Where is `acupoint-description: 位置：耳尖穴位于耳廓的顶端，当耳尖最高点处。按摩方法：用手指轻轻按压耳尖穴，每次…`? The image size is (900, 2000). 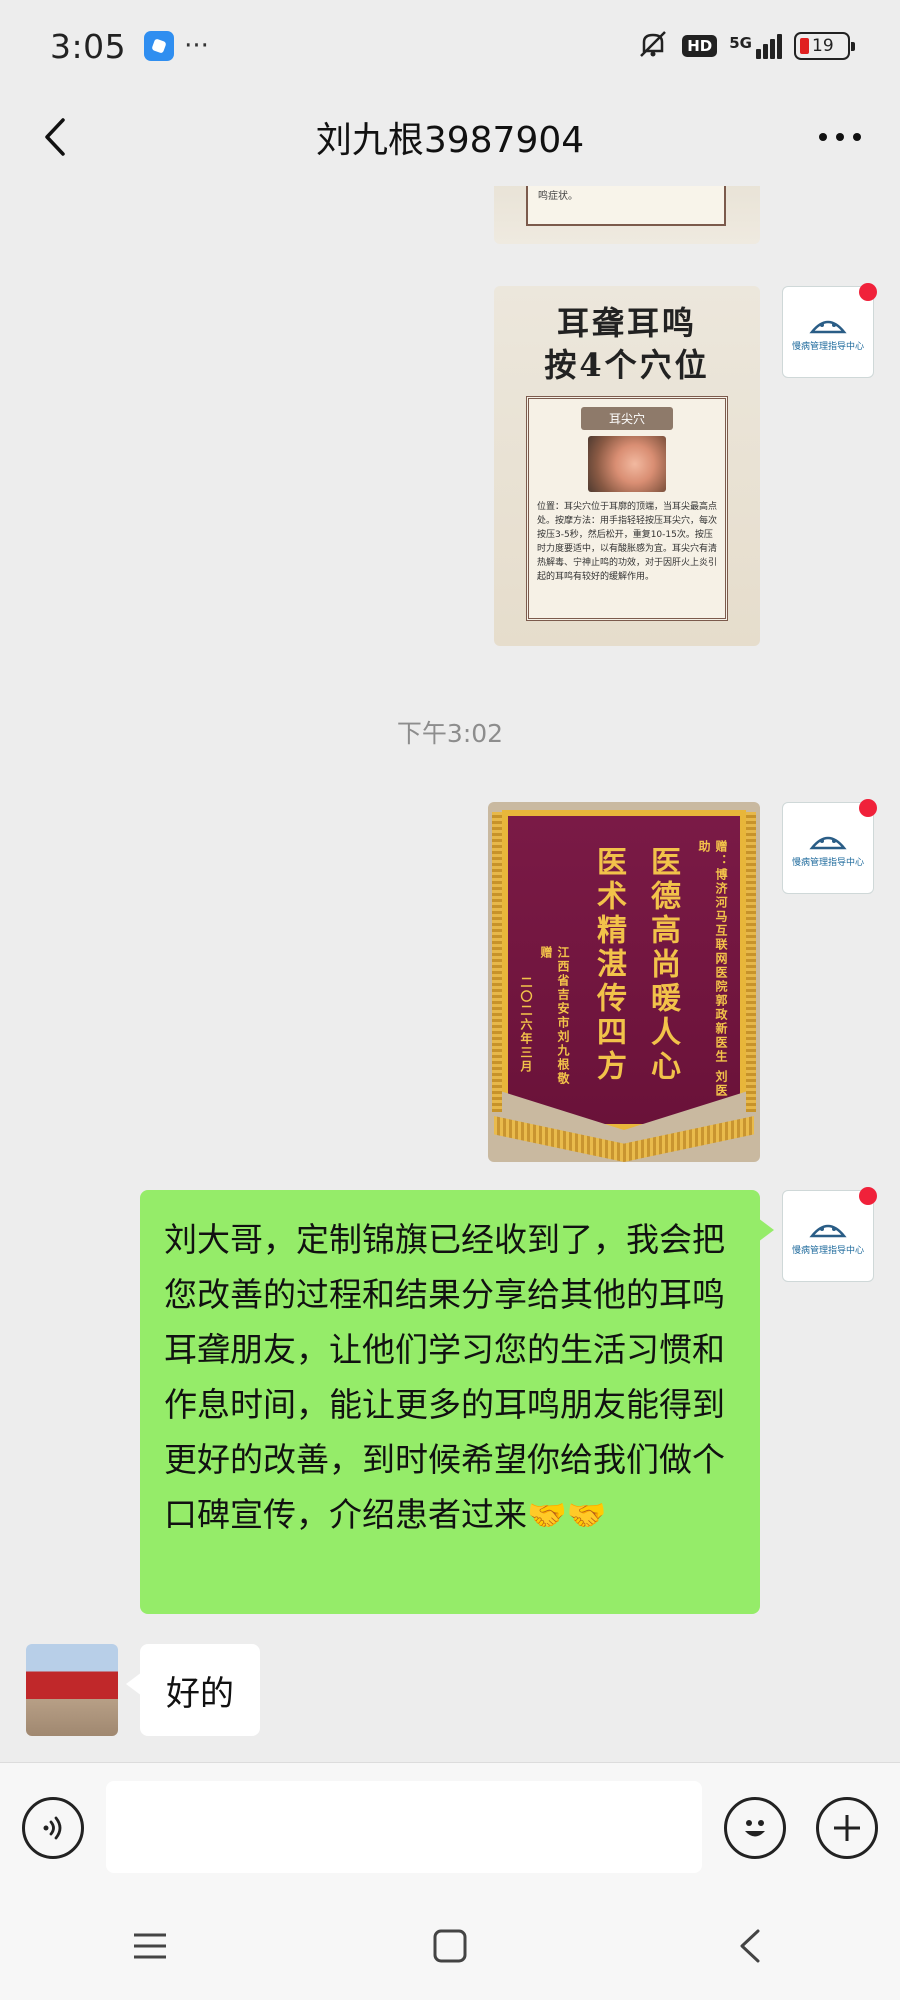 acupoint-description: 位置：耳尖穴位于耳廓的顶端，当耳尖最高点处。按摩方法：用手指轻轻按压耳尖穴，每次… is located at coordinates (627, 542).